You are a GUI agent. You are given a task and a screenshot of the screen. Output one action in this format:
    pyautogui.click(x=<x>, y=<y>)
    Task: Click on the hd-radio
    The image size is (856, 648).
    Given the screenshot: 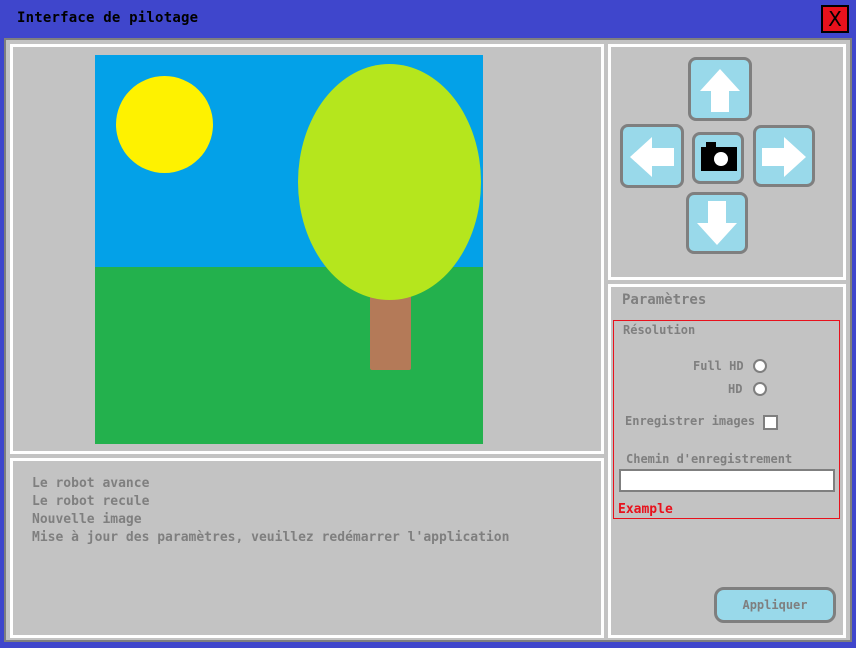 What is the action you would take?
    pyautogui.click(x=760, y=389)
    